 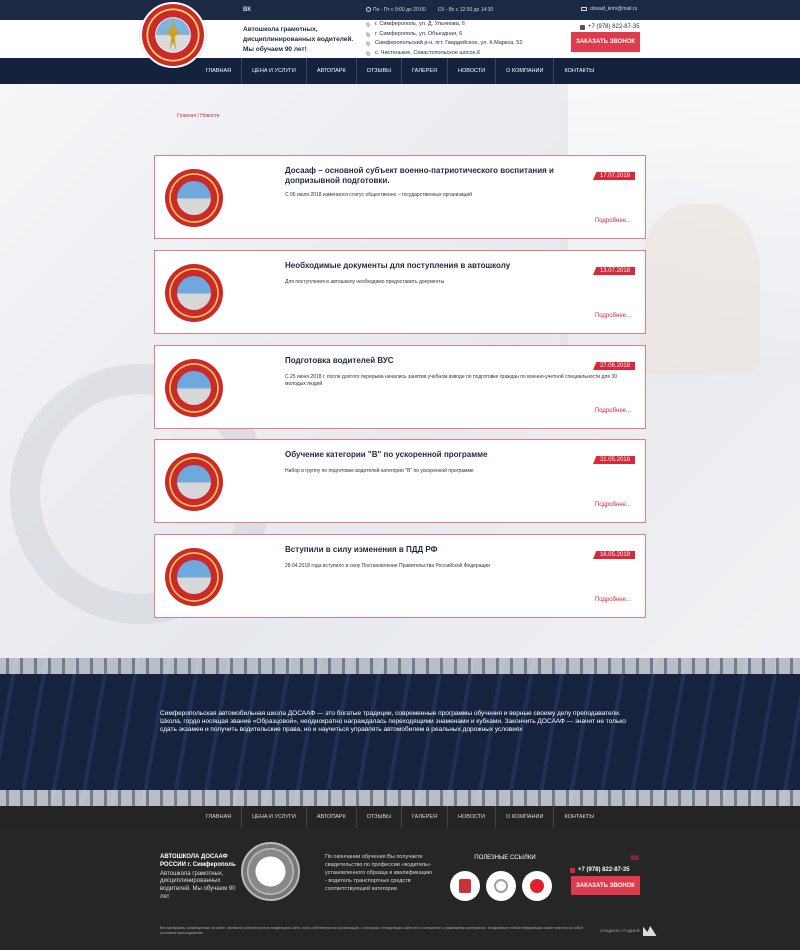 I want to click on useful-links: ПОЛЕЗНЫЕ ССЫЛКИ, so click(x=505, y=878).